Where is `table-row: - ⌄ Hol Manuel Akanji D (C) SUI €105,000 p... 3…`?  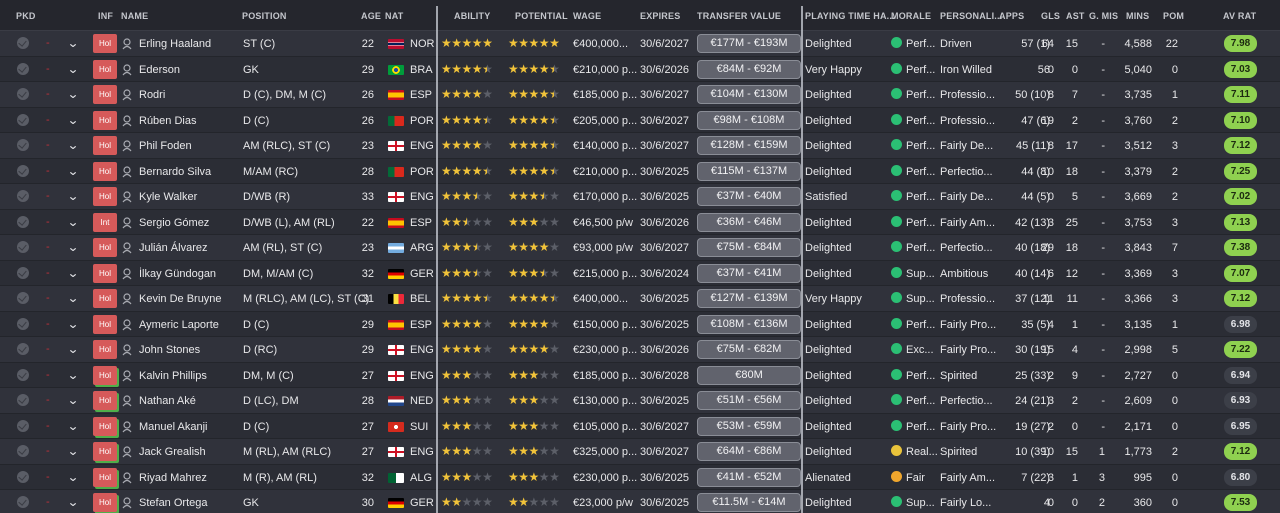
table-row: - ⌄ Hol Manuel Akanji D (C) SUI €105,000 p... 3… is located at coordinates (640, 426).